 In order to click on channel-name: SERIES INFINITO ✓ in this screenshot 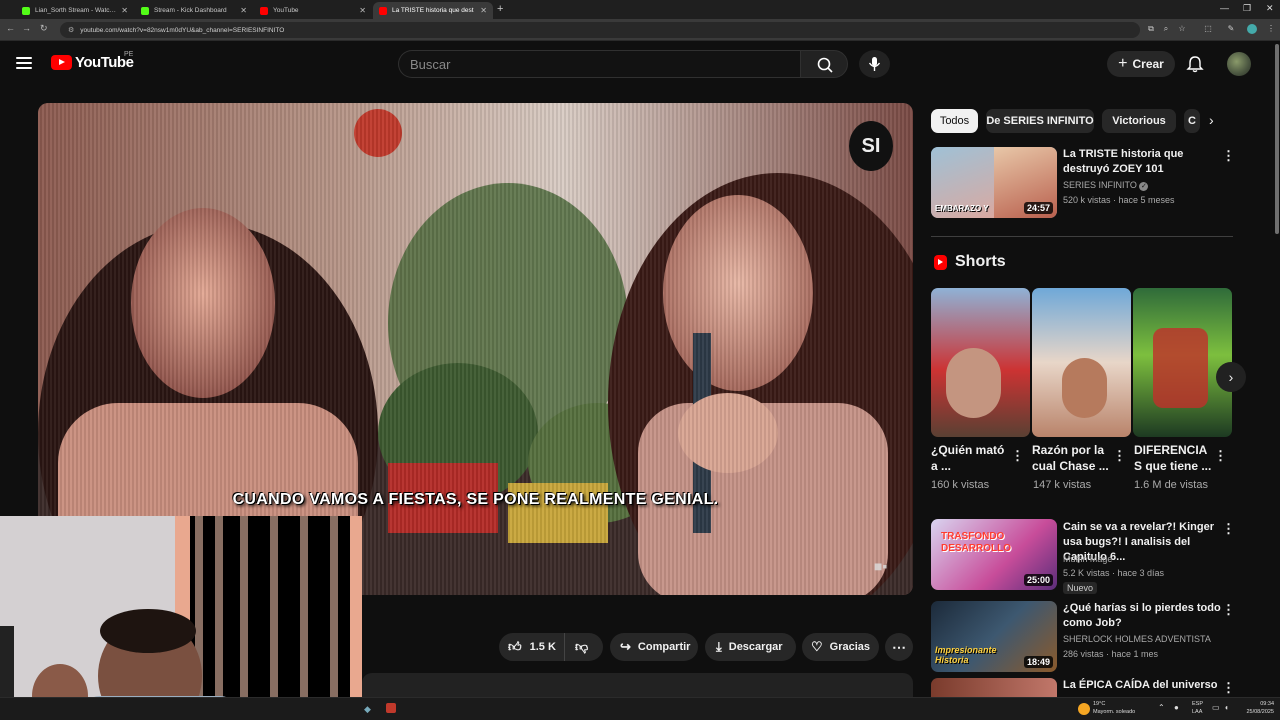, I will do `click(1106, 185)`.